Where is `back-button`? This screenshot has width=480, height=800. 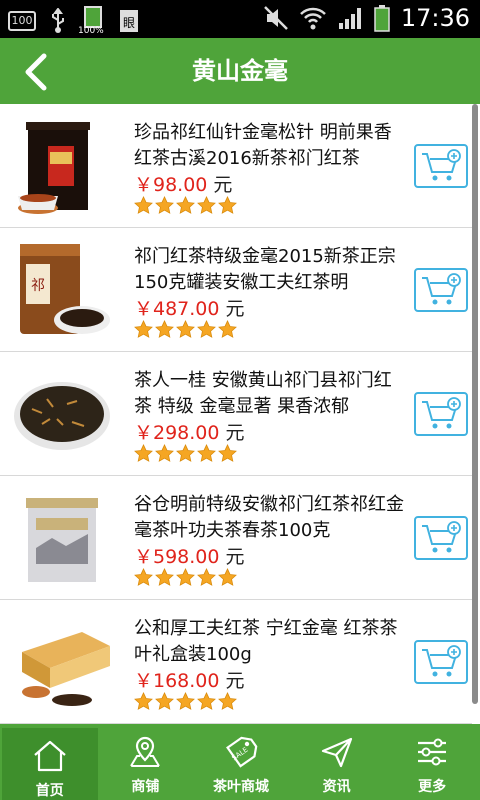 back-button is located at coordinates (38, 72).